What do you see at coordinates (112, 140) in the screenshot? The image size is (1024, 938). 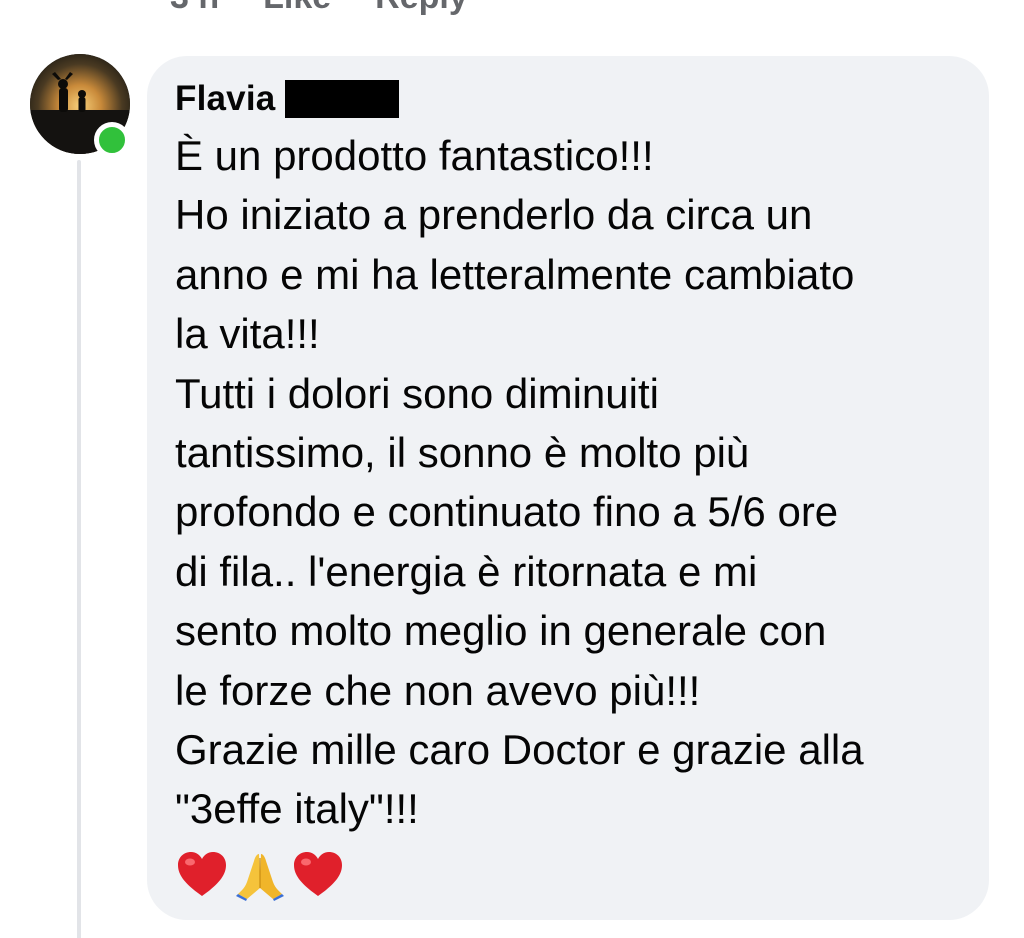 I see `online-status-indicator` at bounding box center [112, 140].